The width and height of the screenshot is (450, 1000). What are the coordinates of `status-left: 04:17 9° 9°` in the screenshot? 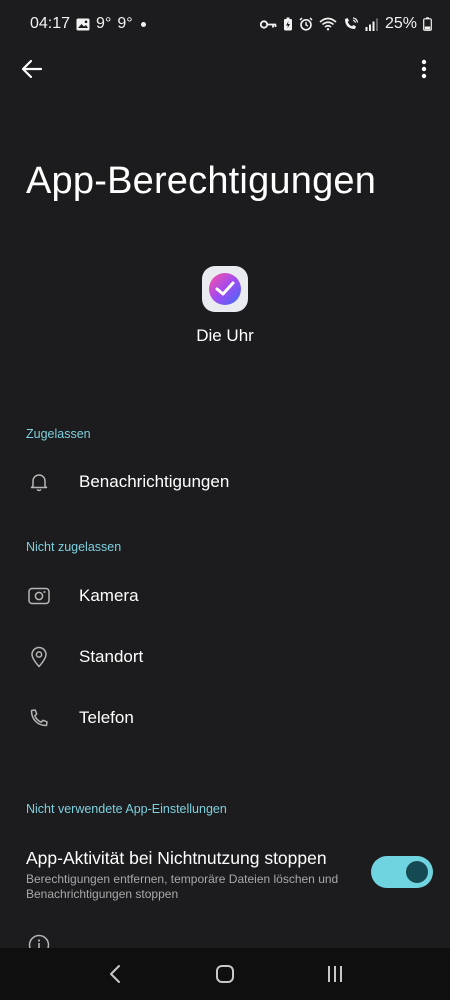 It's located at (88, 24).